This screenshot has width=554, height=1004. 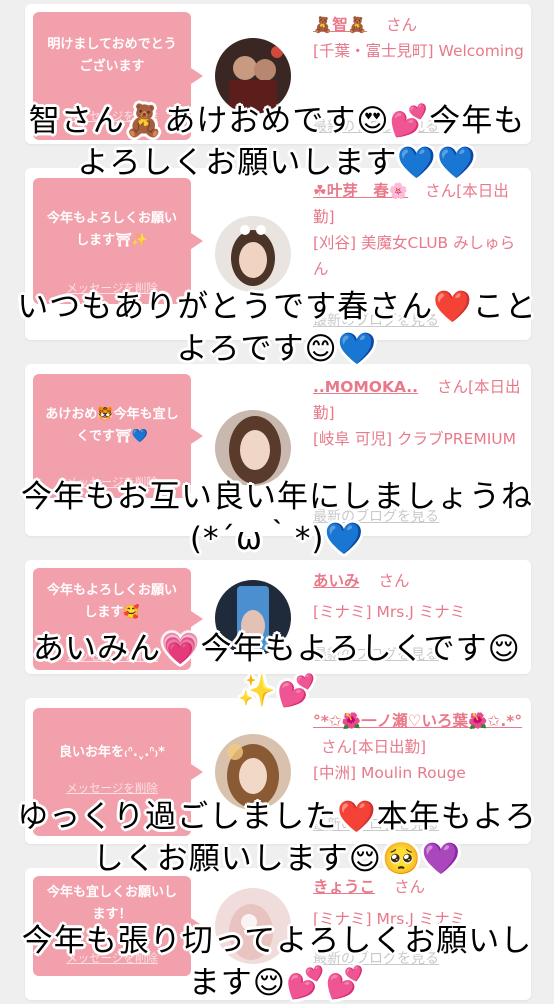 I want to click on profile-name-link: 🧸智🧸, so click(x=340, y=25).